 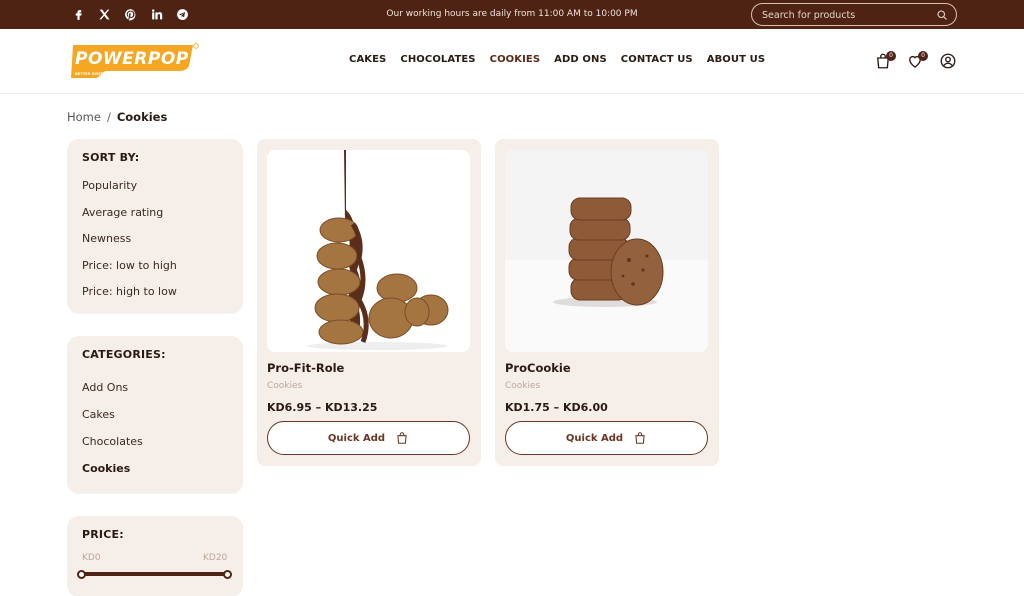 I want to click on product-name: ProCookie, so click(x=538, y=368).